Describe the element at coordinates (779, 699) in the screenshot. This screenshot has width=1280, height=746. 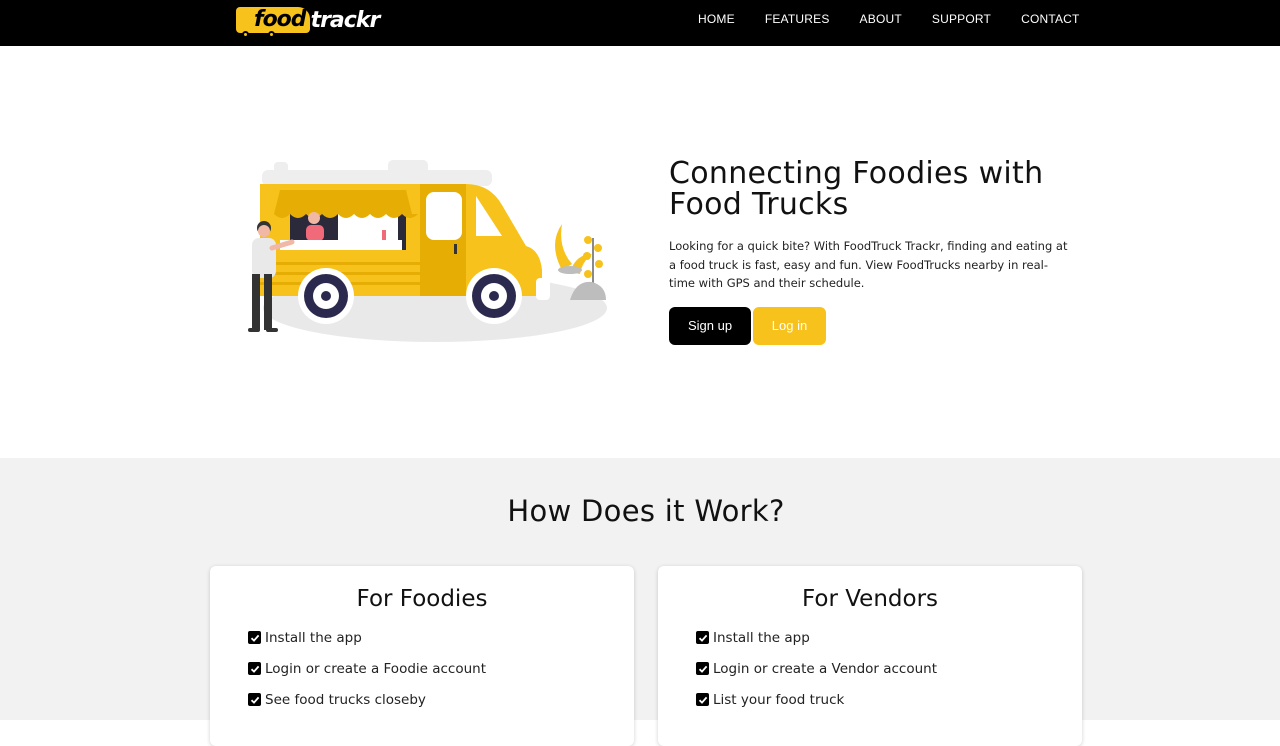
I see `step-text: List your food truck` at that location.